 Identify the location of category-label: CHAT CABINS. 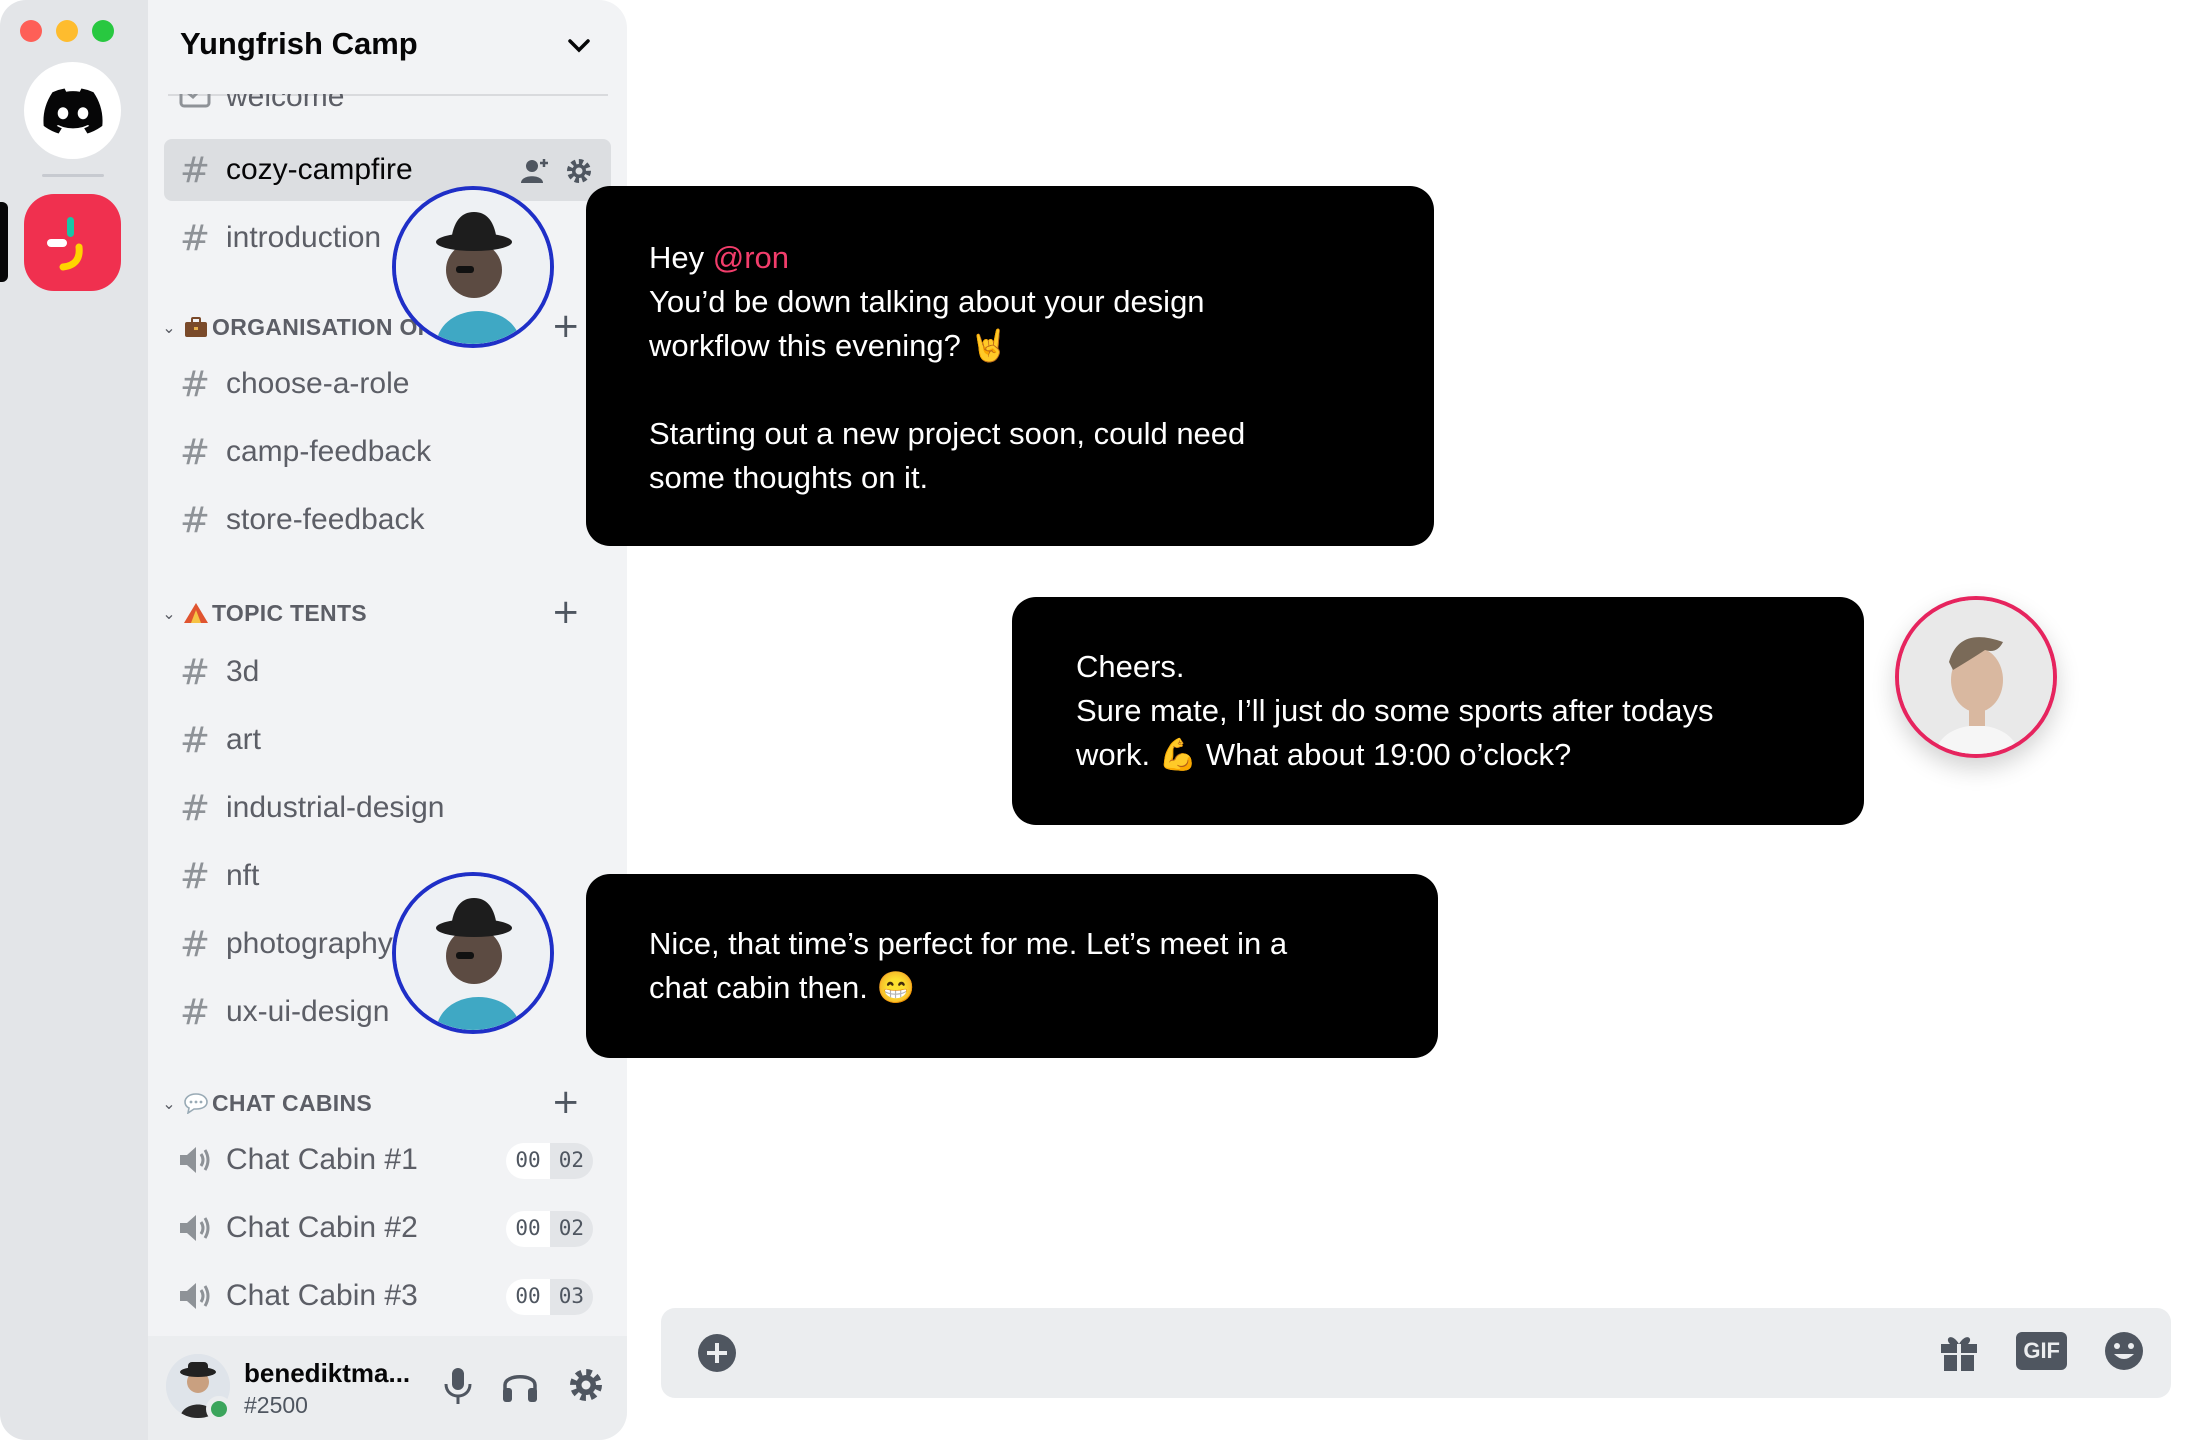
(292, 1102).